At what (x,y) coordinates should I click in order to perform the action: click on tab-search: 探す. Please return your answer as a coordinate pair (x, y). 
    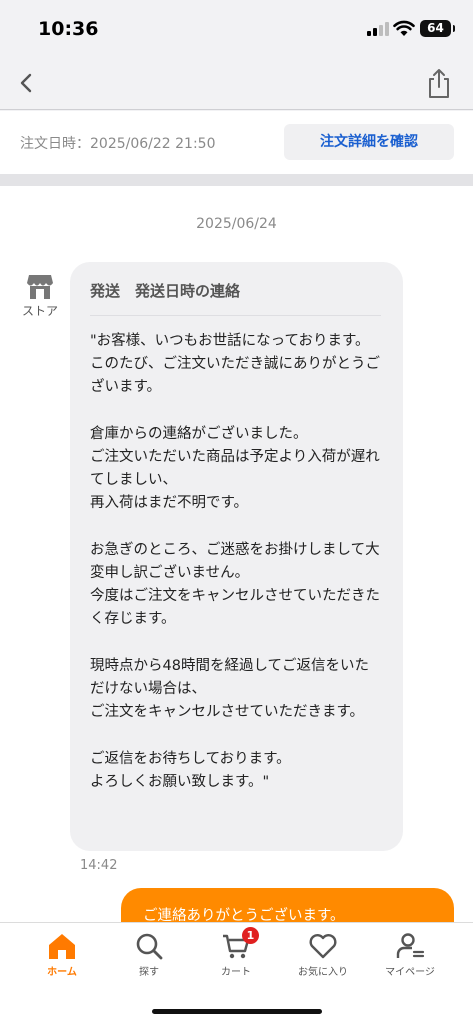
    Looking at the image, I should click on (149, 954).